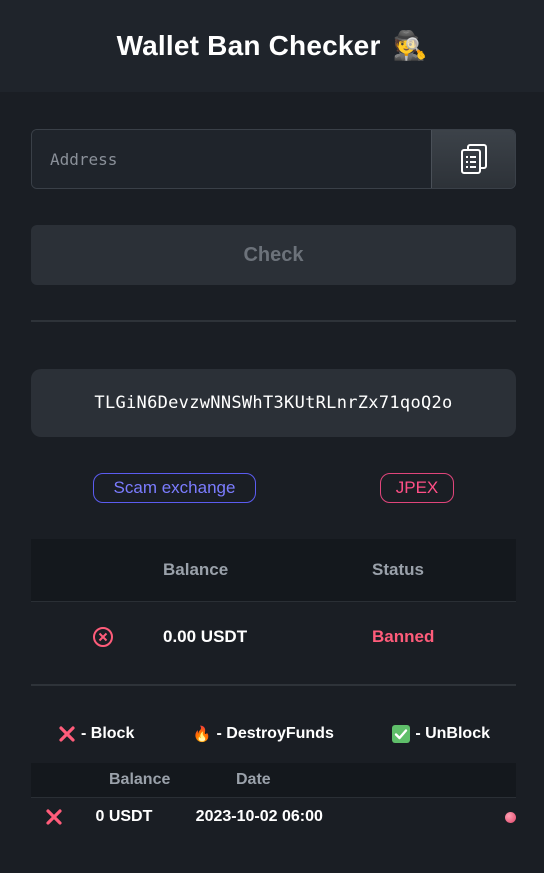  I want to click on table-row: 0 USDT 2023-10-02 06:00, so click(273, 817).